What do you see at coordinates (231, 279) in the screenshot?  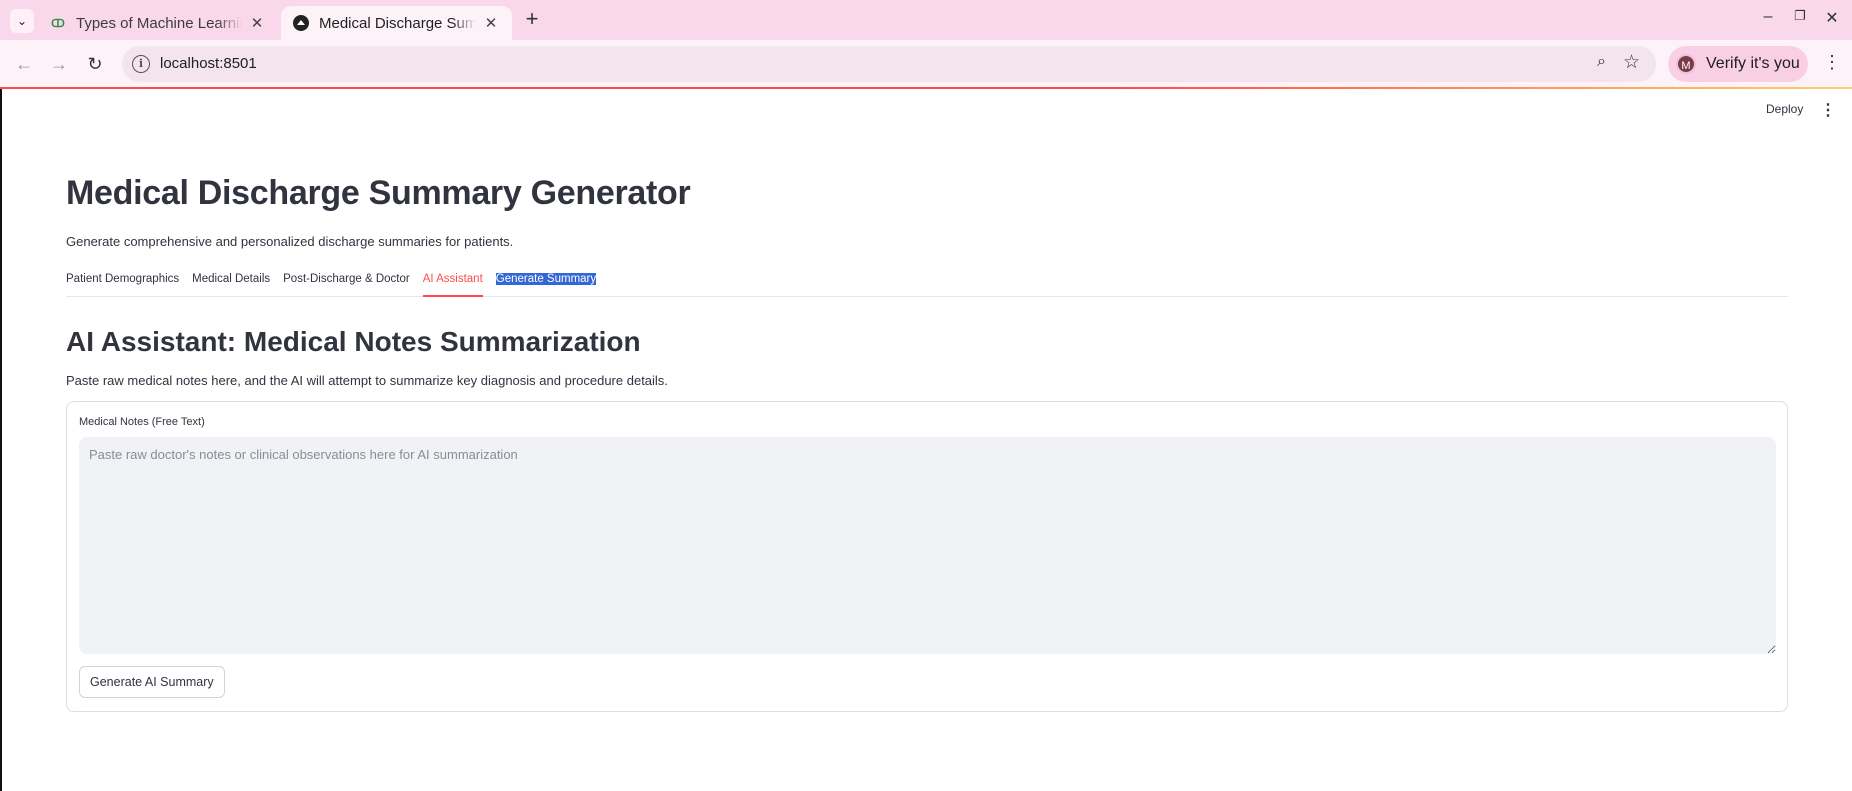 I see `tab-label: Medical Details` at bounding box center [231, 279].